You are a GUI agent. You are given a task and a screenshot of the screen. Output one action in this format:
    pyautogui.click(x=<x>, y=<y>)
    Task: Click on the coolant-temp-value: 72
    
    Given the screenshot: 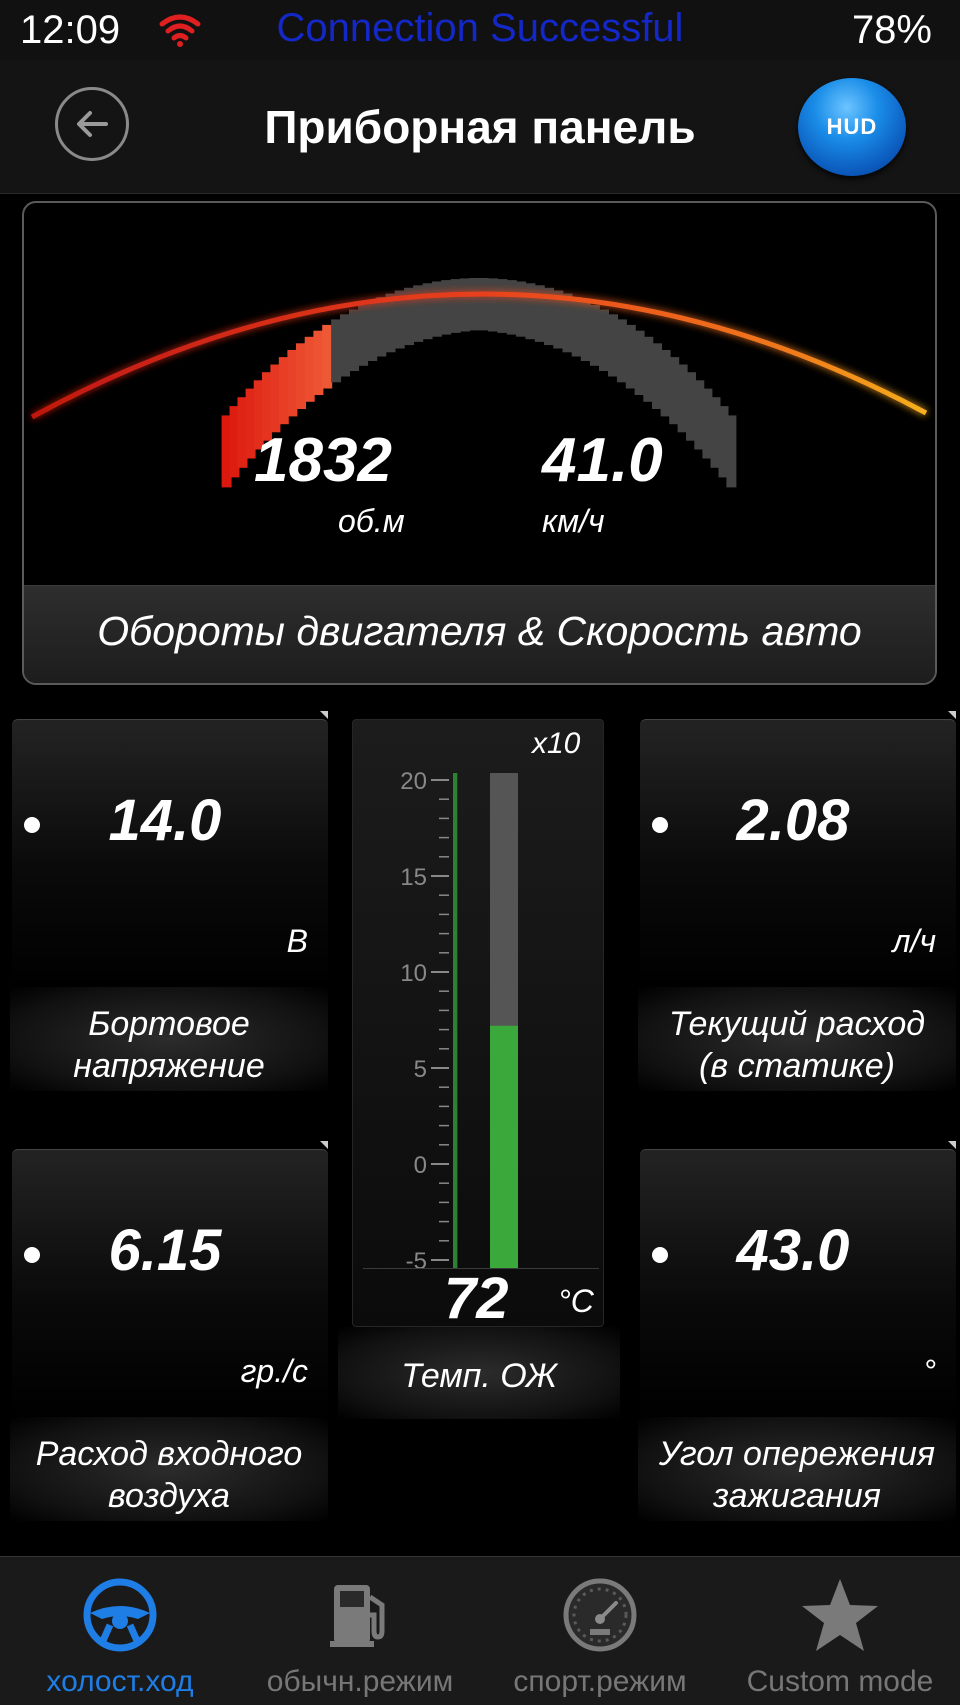 What is the action you would take?
    pyautogui.click(x=476, y=1298)
    